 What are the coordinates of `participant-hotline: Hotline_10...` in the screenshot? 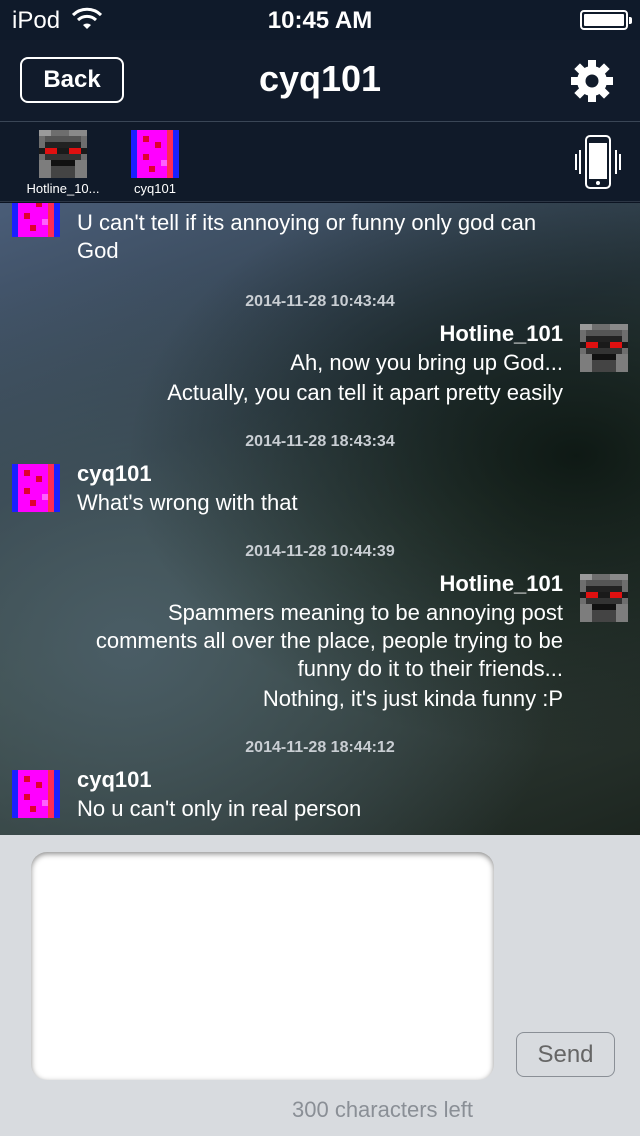 It's located at (63, 163).